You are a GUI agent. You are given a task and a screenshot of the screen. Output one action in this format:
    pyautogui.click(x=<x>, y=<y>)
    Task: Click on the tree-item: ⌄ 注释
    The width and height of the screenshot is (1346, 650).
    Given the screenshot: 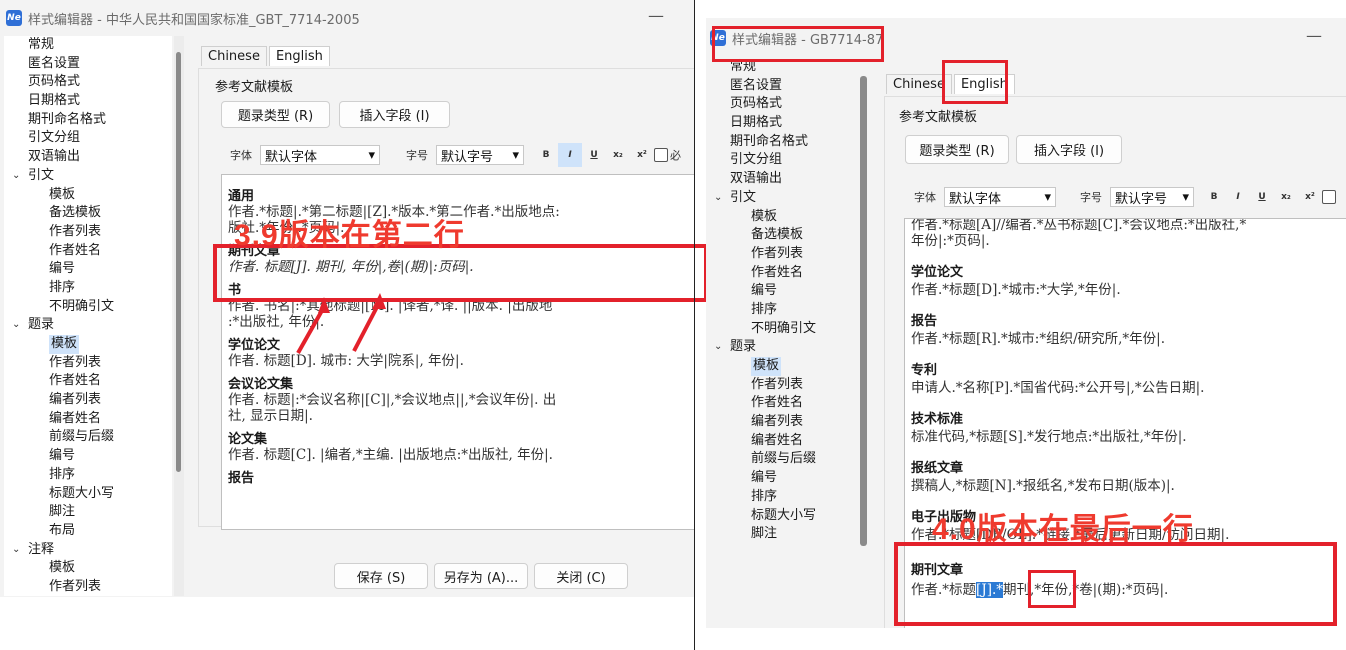 What is the action you would take?
    pyautogui.click(x=88, y=550)
    